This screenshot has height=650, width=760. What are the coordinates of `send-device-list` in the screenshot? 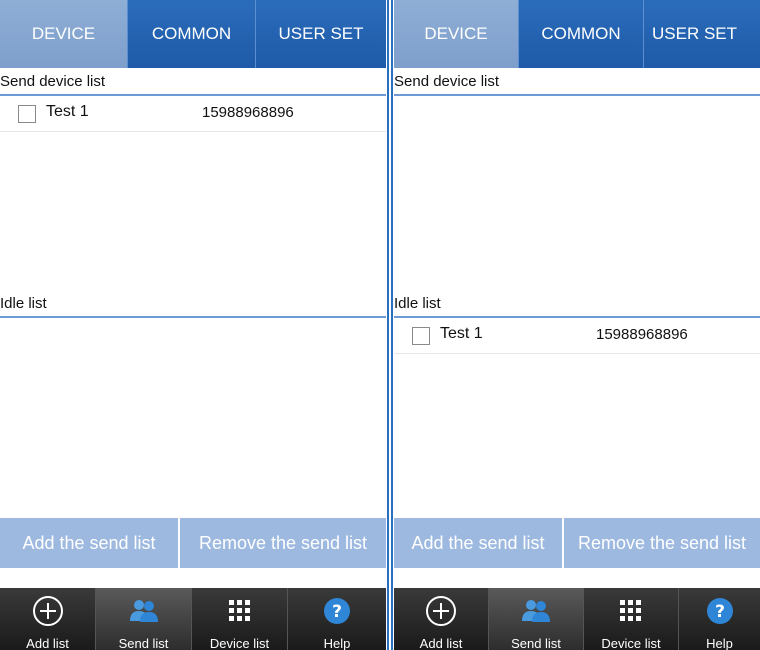 It's located at (577, 193).